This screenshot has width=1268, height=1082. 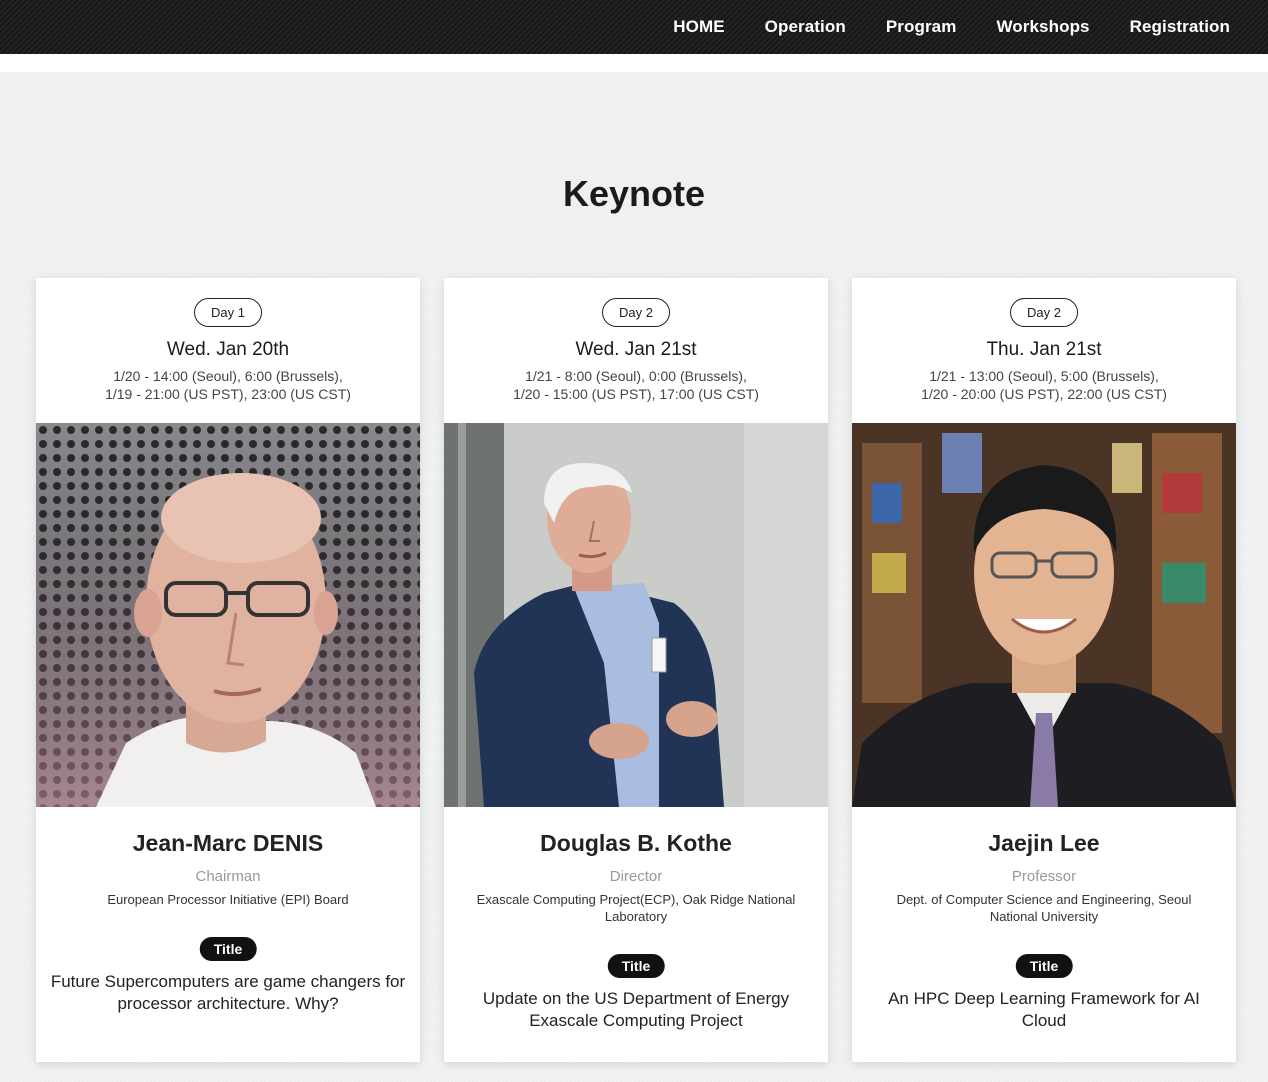 I want to click on session-time-line: 1/21 - 13:00 (Seoul), 5:00 (Brussels),, so click(x=1044, y=376).